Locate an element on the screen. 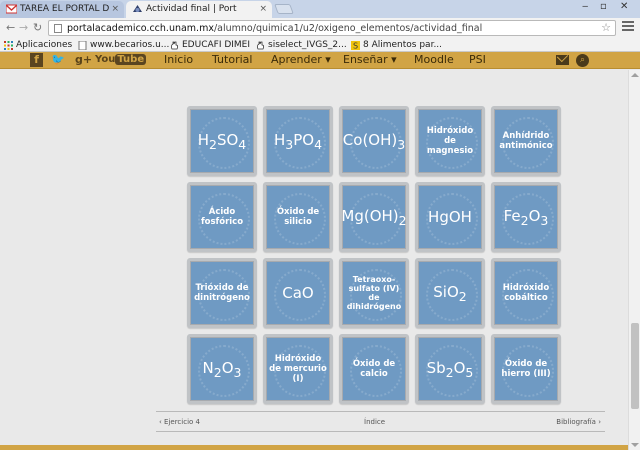 This screenshot has width=640, height=450. card-formula: CaO is located at coordinates (298, 293).